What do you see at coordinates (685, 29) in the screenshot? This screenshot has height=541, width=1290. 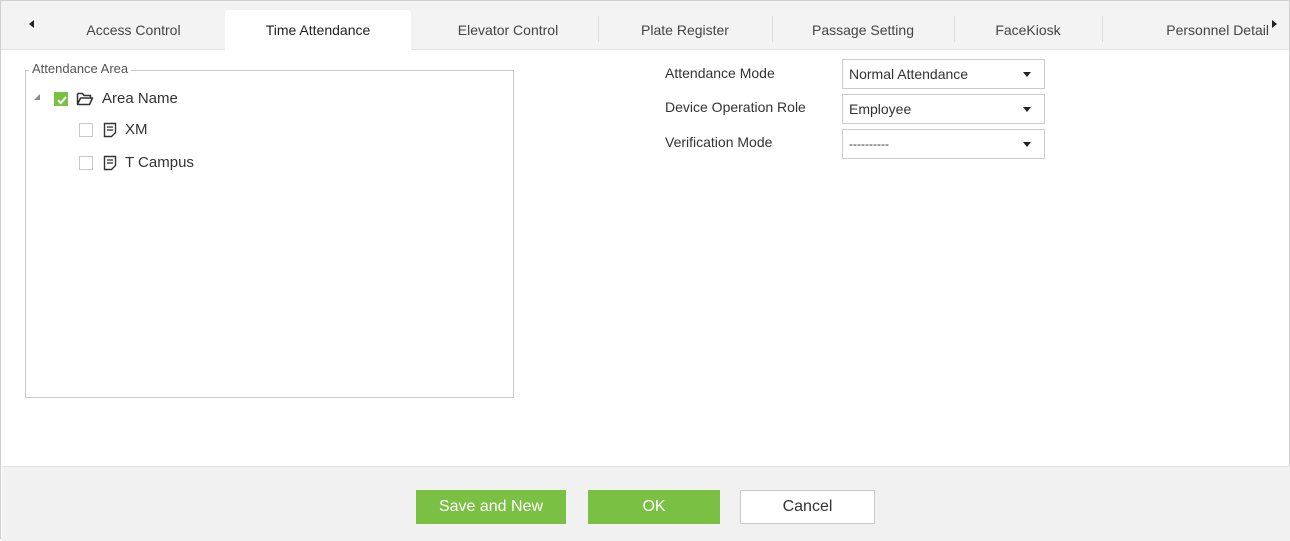 I see `tab-plate-register: Plate Register` at bounding box center [685, 29].